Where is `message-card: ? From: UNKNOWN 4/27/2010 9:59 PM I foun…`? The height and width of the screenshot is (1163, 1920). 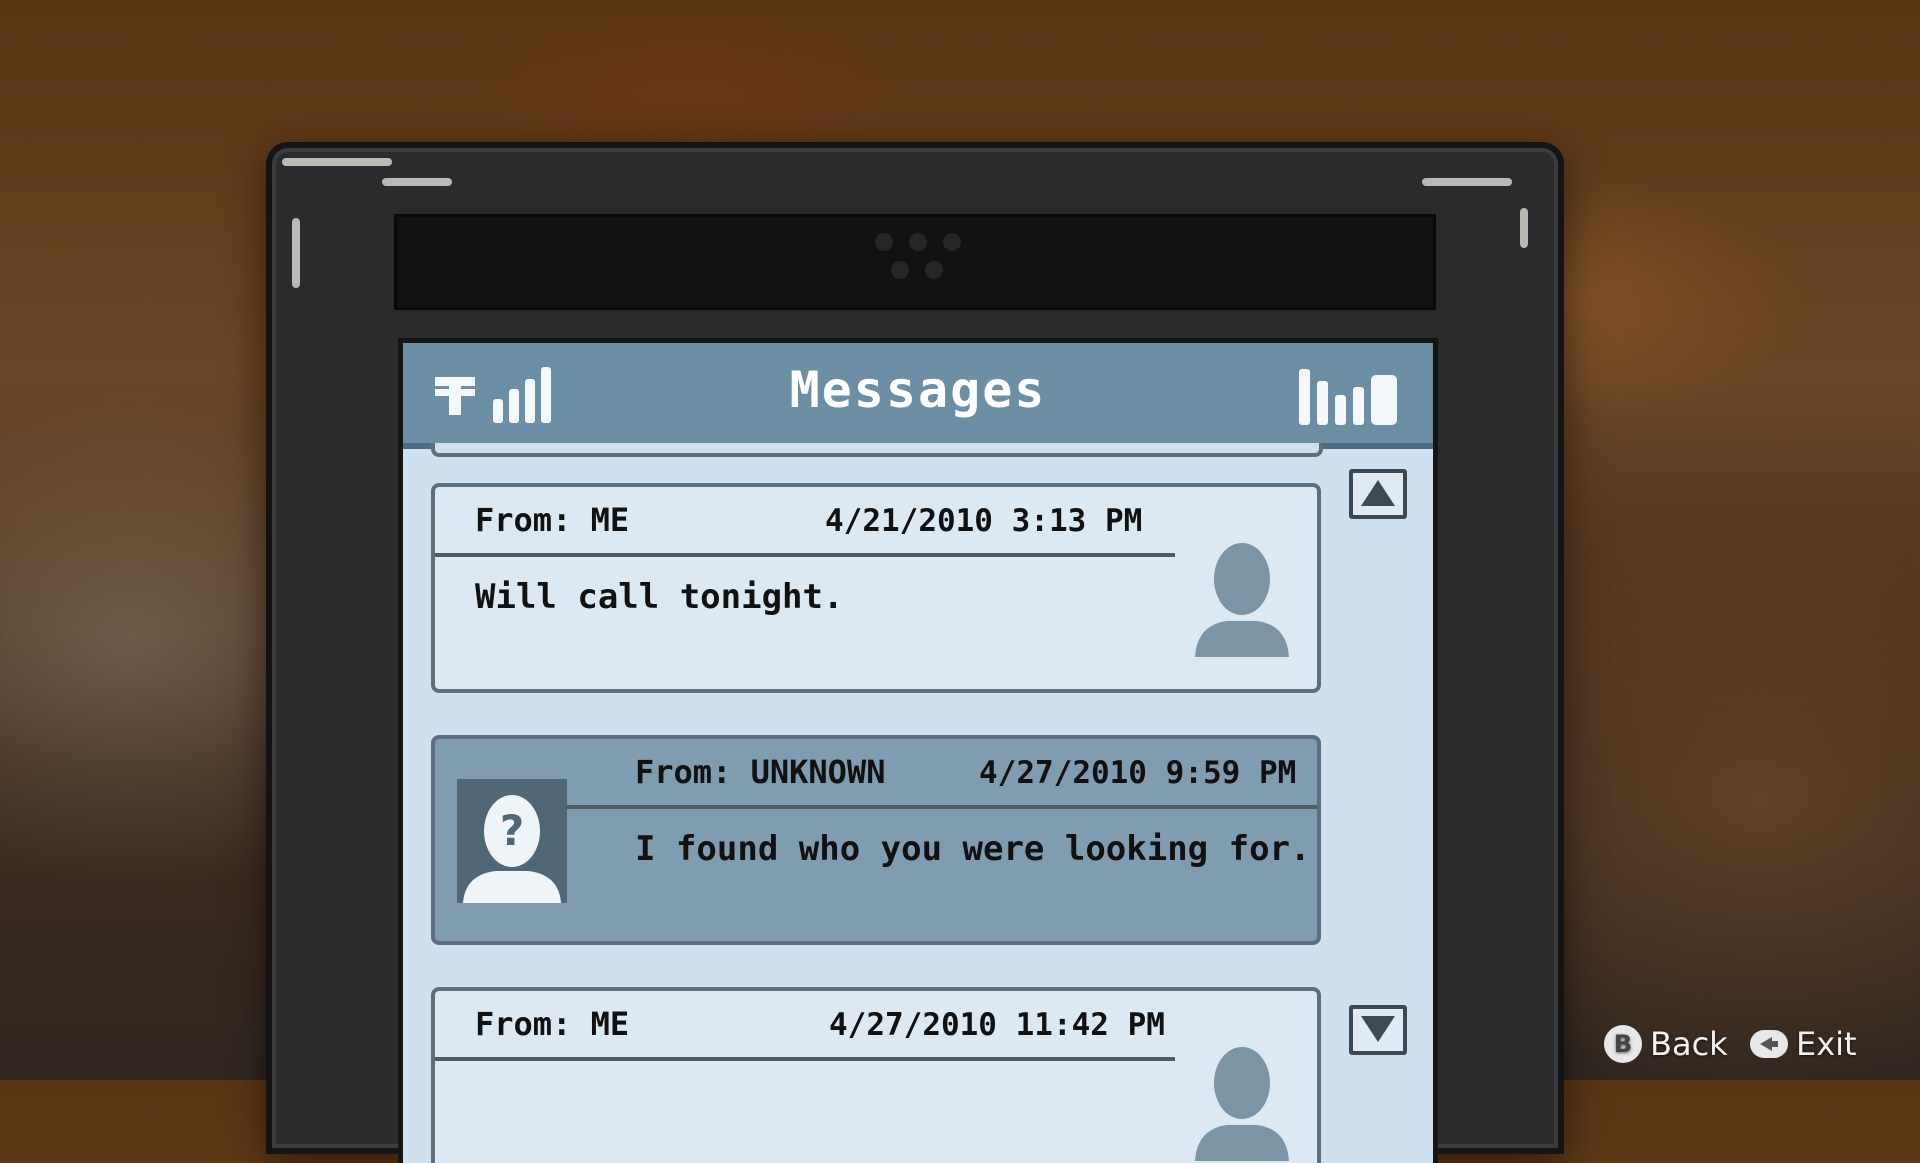
message-card: ? From: UNKNOWN 4/27/2010 9:59 PM I foun… is located at coordinates (876, 840).